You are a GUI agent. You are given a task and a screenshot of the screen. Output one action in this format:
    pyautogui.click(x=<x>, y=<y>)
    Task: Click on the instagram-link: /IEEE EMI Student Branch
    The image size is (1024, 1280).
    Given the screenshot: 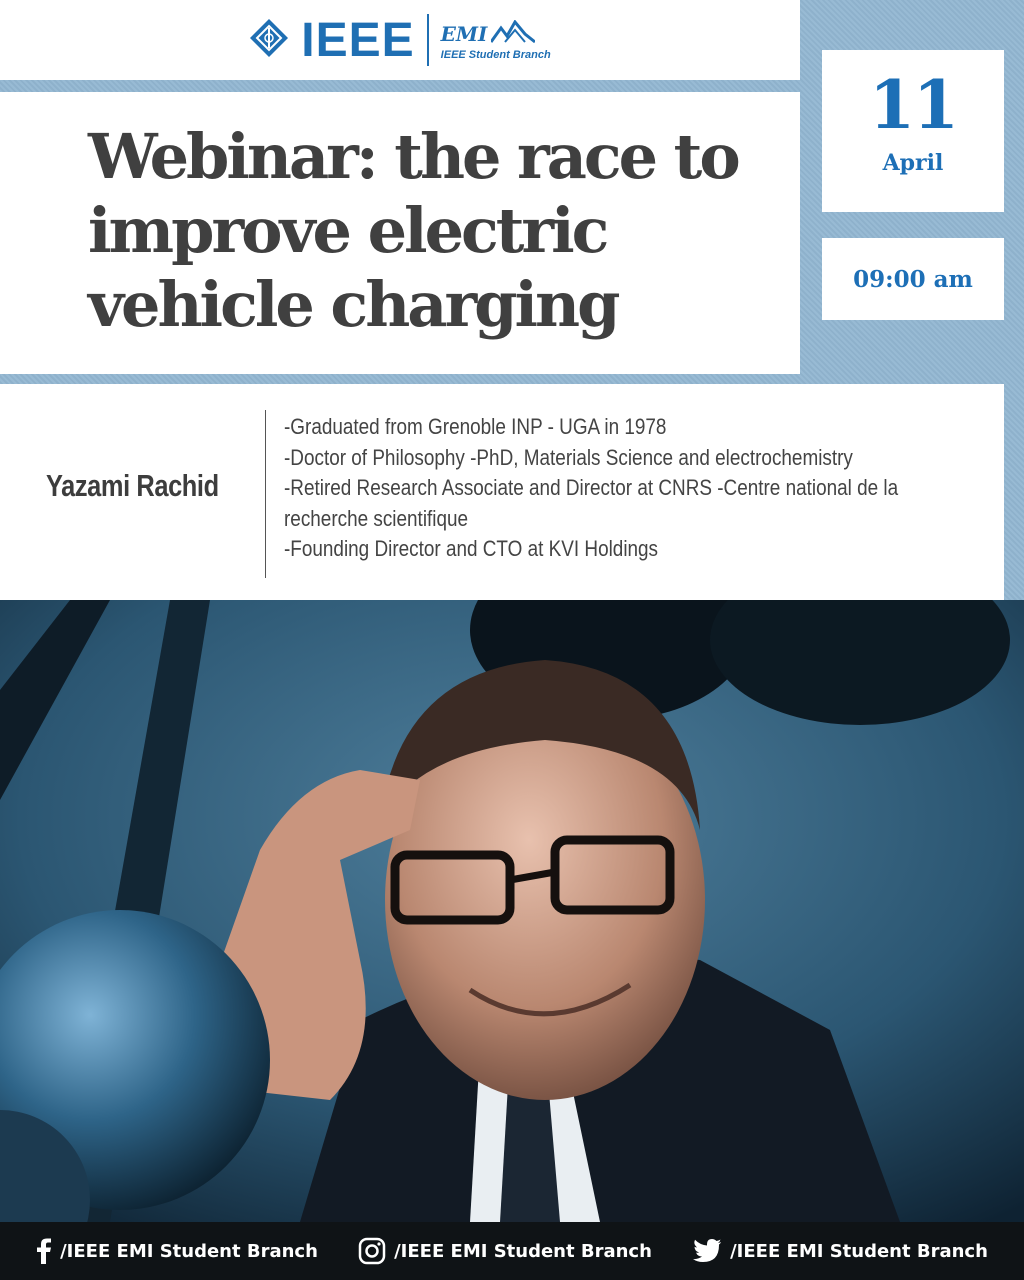 What is the action you would take?
    pyautogui.click(x=505, y=1251)
    